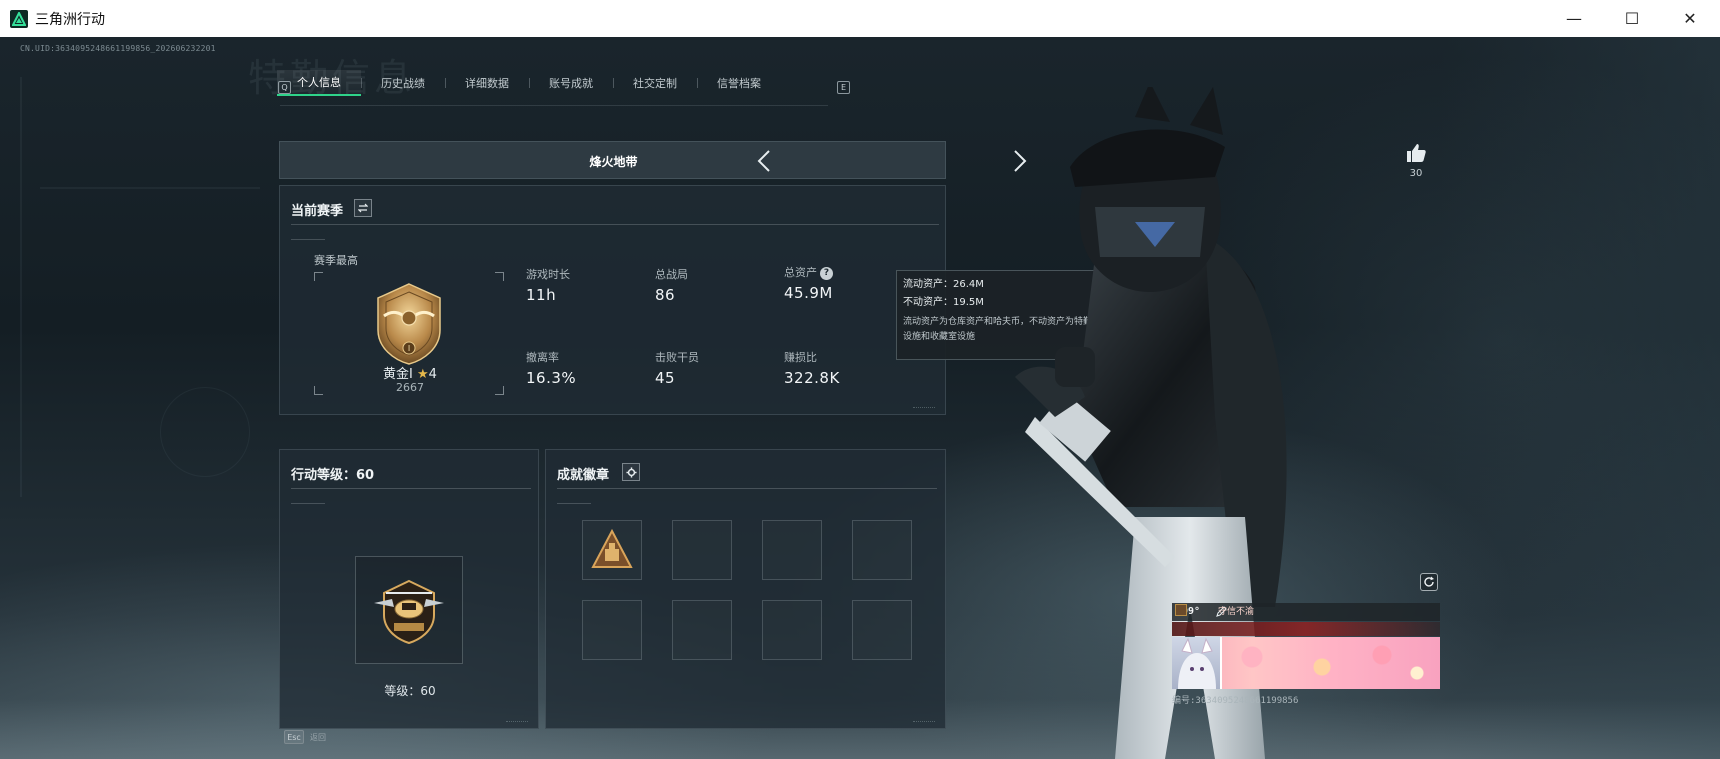  I want to click on bg-deco-circle, so click(205, 432).